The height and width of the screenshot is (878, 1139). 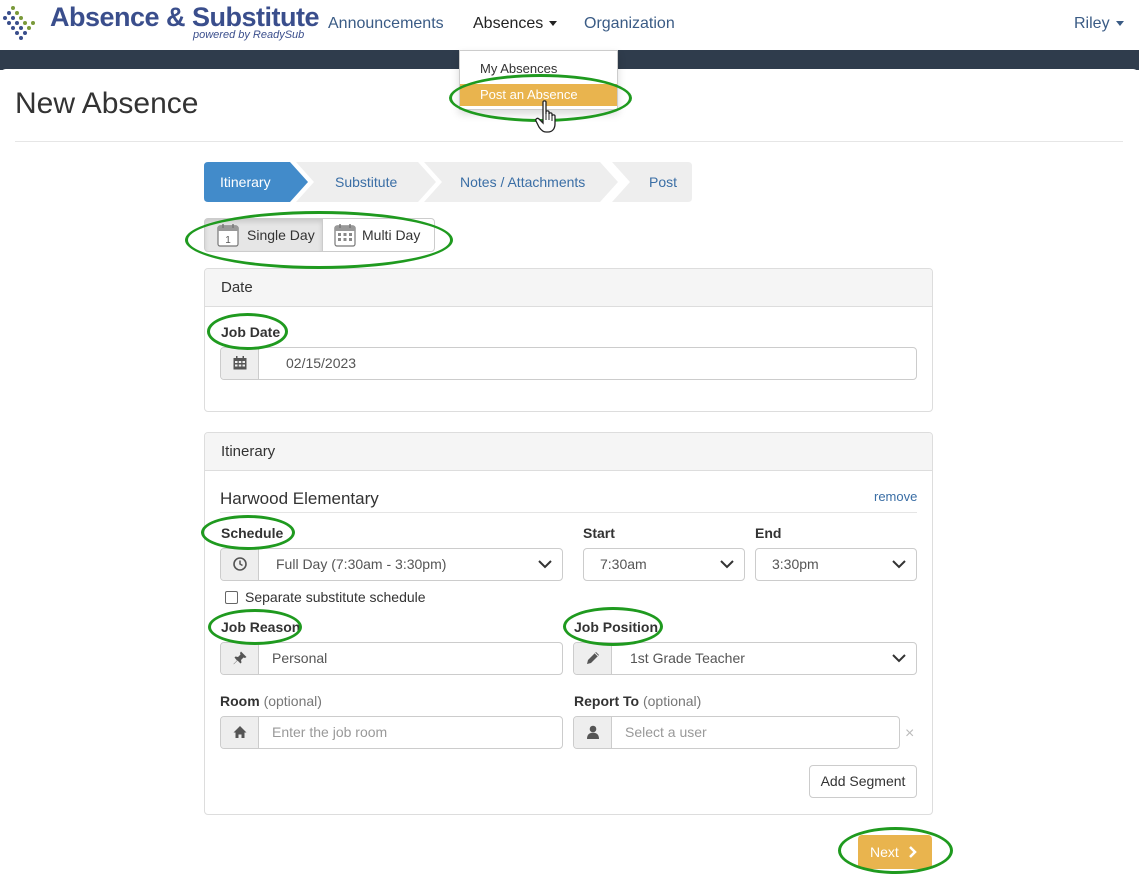 What do you see at coordinates (1092, 23) in the screenshot?
I see `user-name: Riley` at bounding box center [1092, 23].